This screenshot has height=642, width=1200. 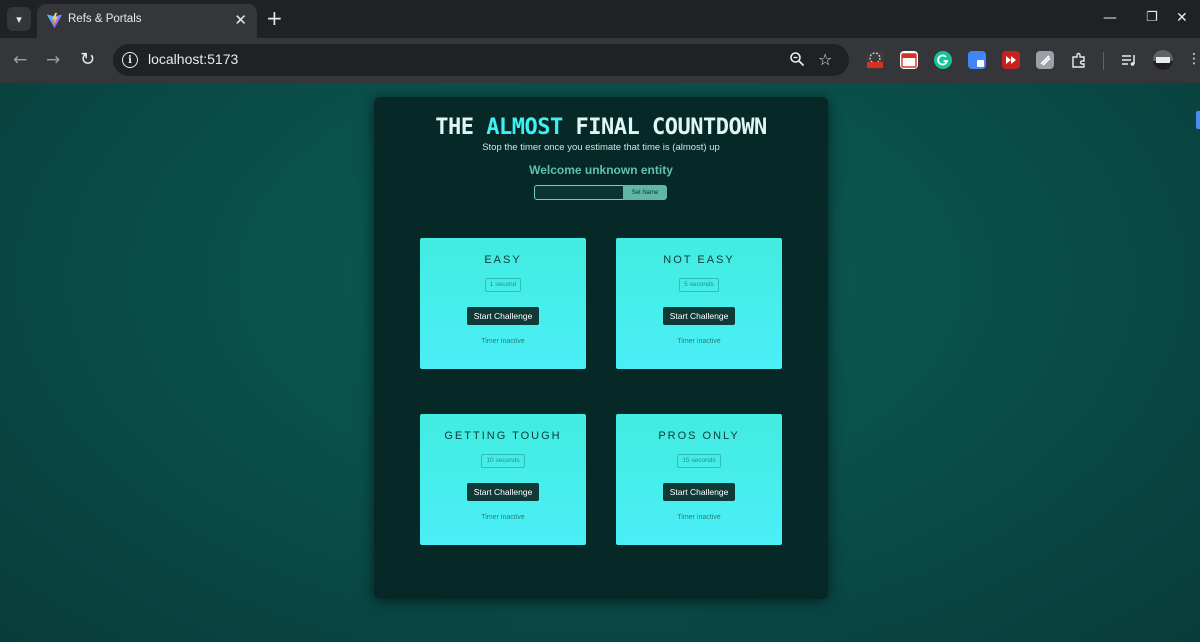 I want to click on challenge-title: PROS ONLY, so click(x=699, y=436).